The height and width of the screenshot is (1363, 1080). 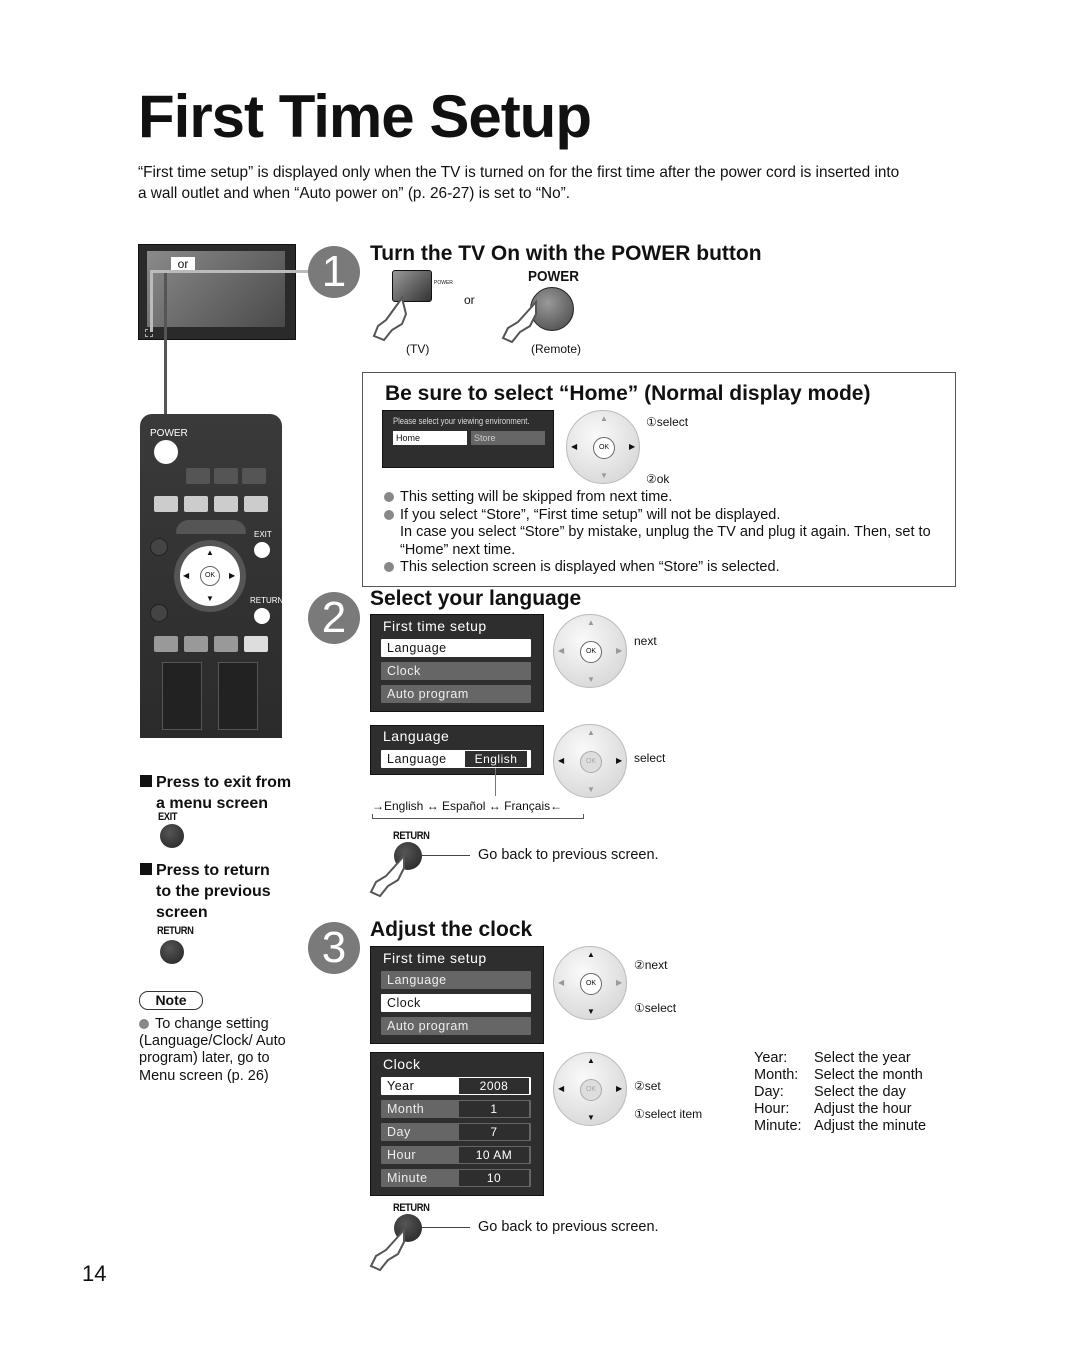 What do you see at coordinates (456, 1086) in the screenshot?
I see `clock-row-year: Year 2008` at bounding box center [456, 1086].